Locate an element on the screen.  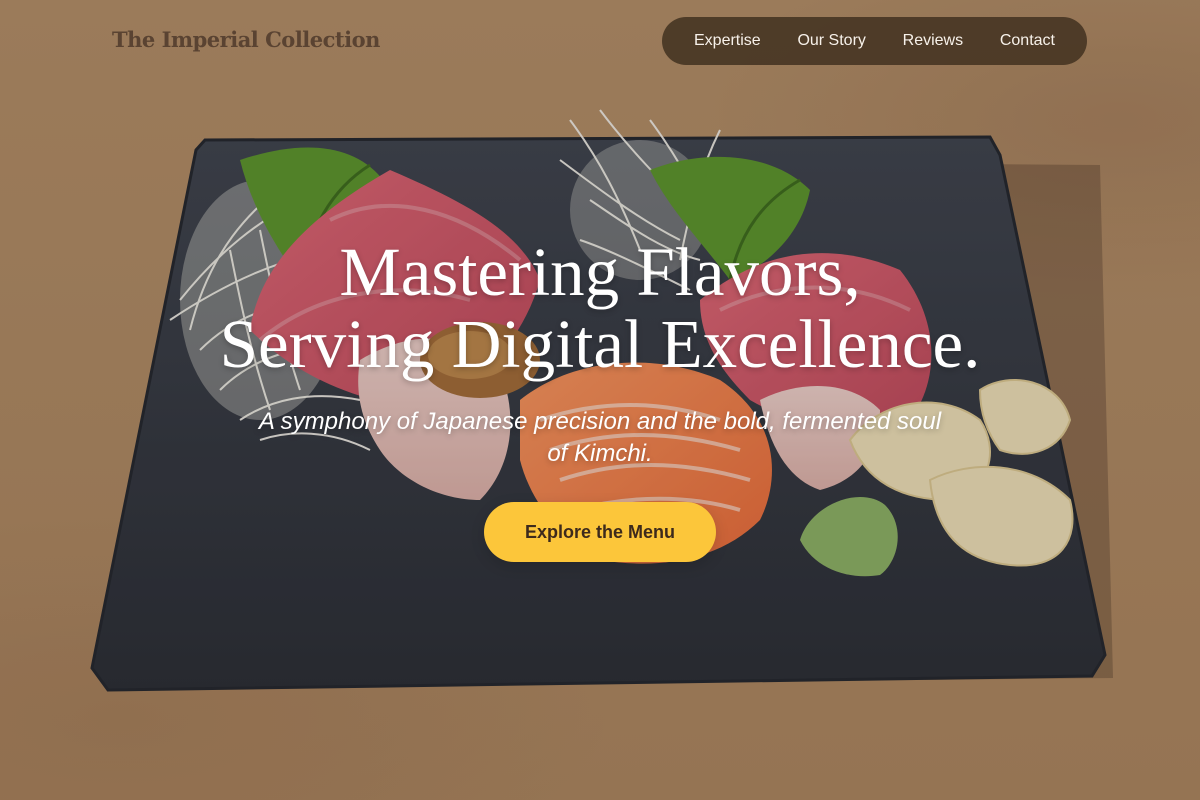
nav-link-our-story: Our Story is located at coordinates (831, 41).